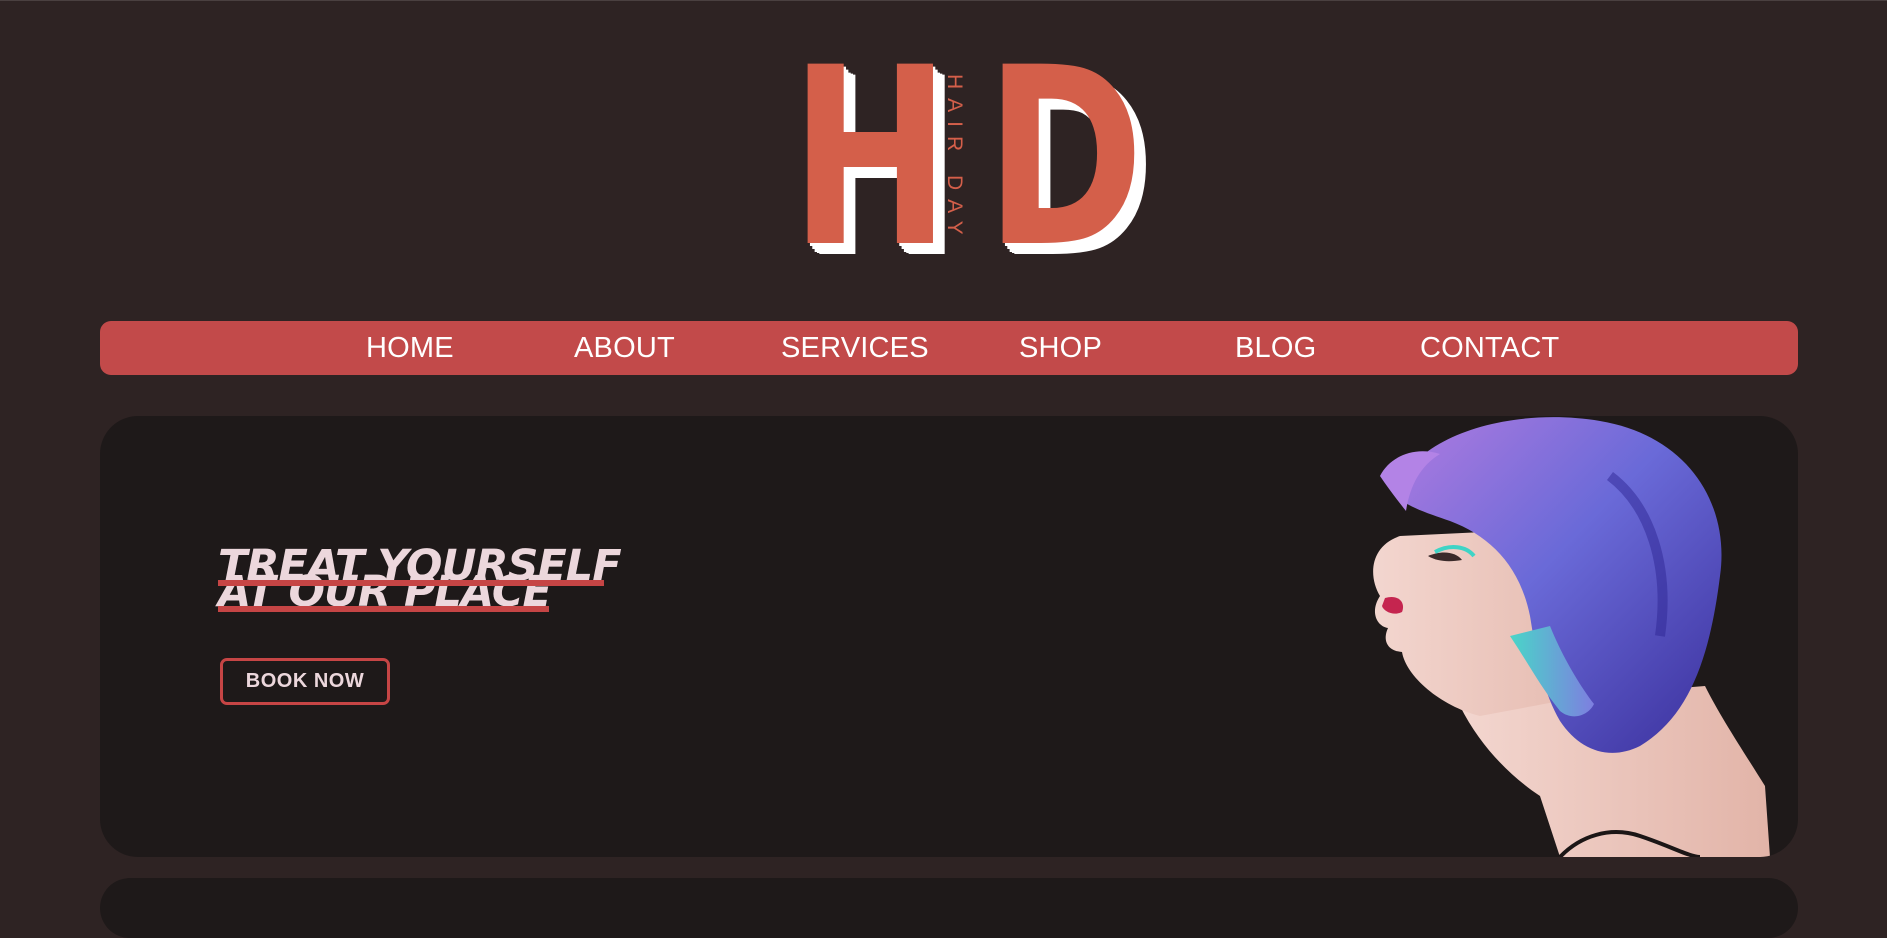 This screenshot has width=1887, height=938. What do you see at coordinates (855, 348) in the screenshot?
I see `nav-item-services: SERVICES` at bounding box center [855, 348].